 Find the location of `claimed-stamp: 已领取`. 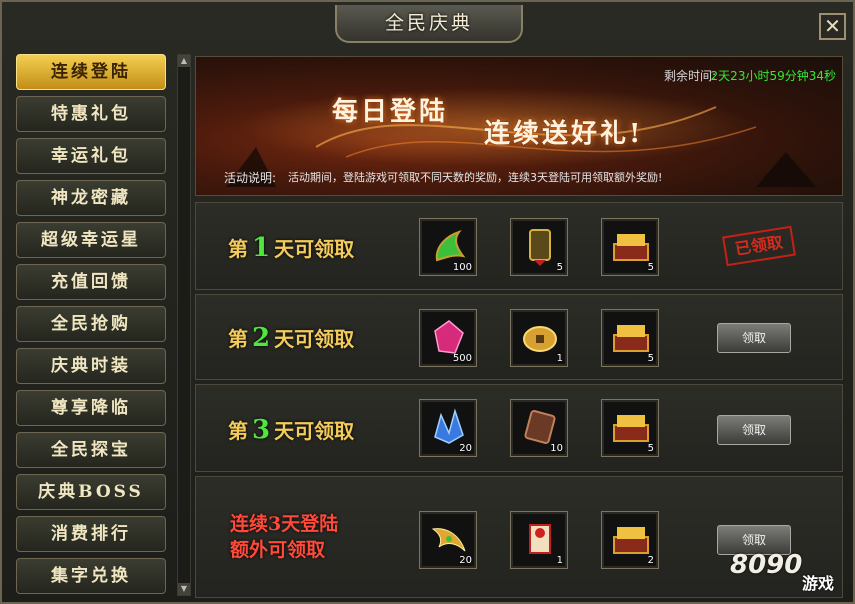

claimed-stamp: 已领取 is located at coordinates (759, 246).